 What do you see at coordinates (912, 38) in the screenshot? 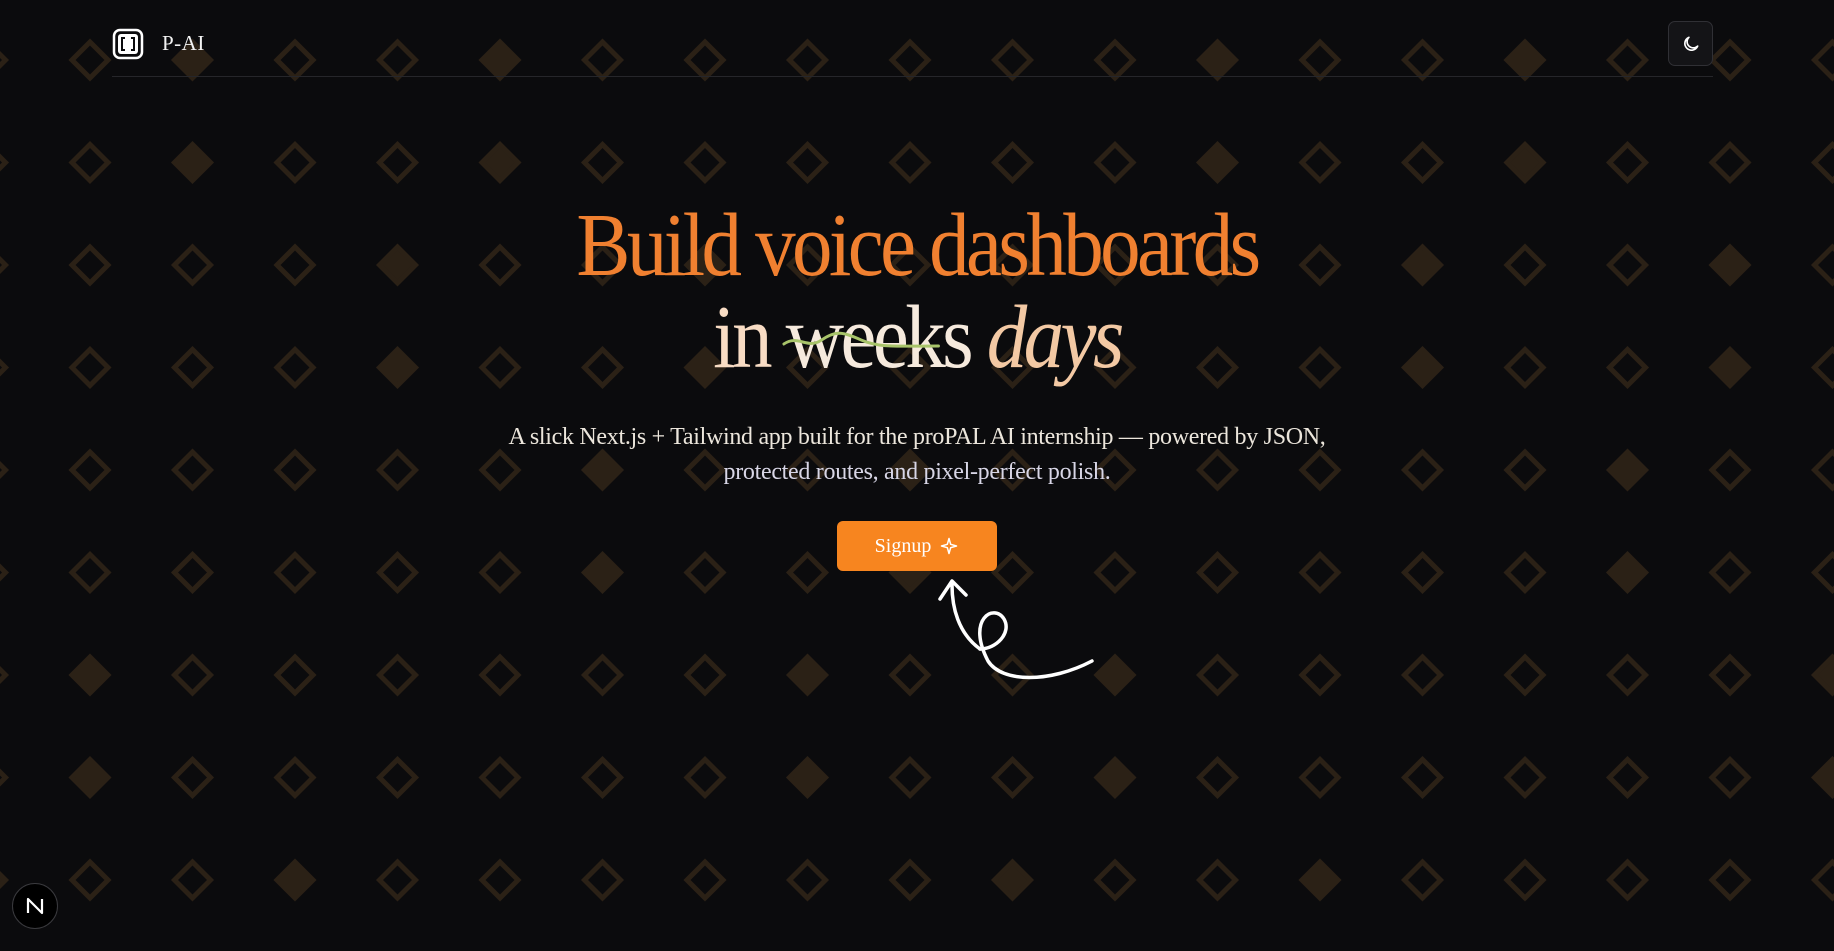
I see `top-nav: P-AI` at bounding box center [912, 38].